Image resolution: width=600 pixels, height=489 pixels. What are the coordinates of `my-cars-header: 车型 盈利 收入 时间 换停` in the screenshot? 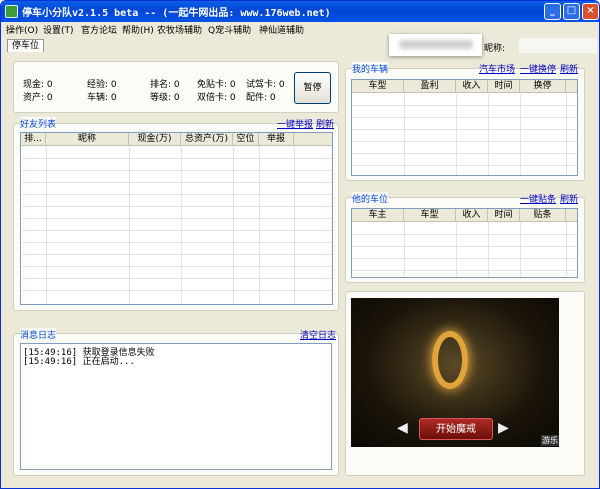 It's located at (464, 86).